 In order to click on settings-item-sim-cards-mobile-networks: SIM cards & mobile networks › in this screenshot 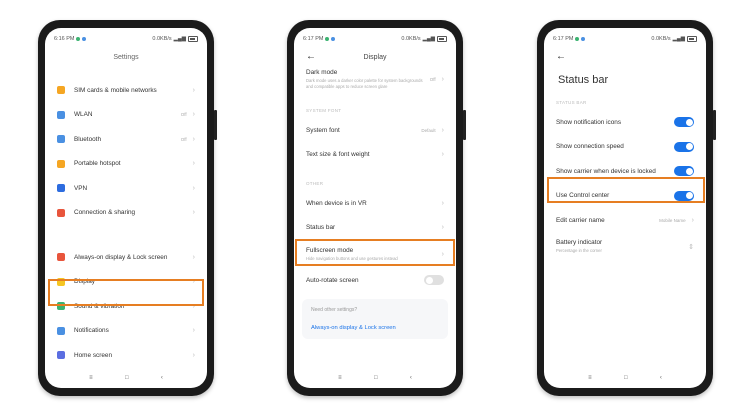, I will do `click(126, 90)`.